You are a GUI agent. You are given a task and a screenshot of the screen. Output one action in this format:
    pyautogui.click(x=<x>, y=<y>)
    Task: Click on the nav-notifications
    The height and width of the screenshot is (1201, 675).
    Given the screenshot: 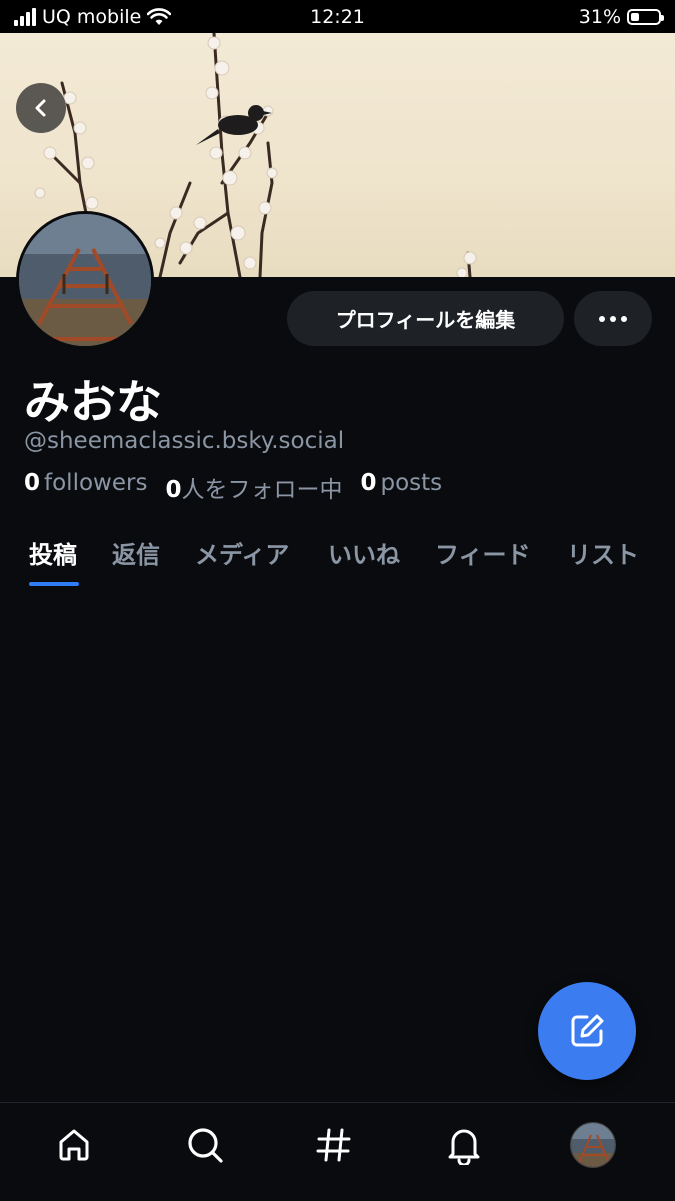 What is the action you would take?
    pyautogui.click(x=464, y=1145)
    